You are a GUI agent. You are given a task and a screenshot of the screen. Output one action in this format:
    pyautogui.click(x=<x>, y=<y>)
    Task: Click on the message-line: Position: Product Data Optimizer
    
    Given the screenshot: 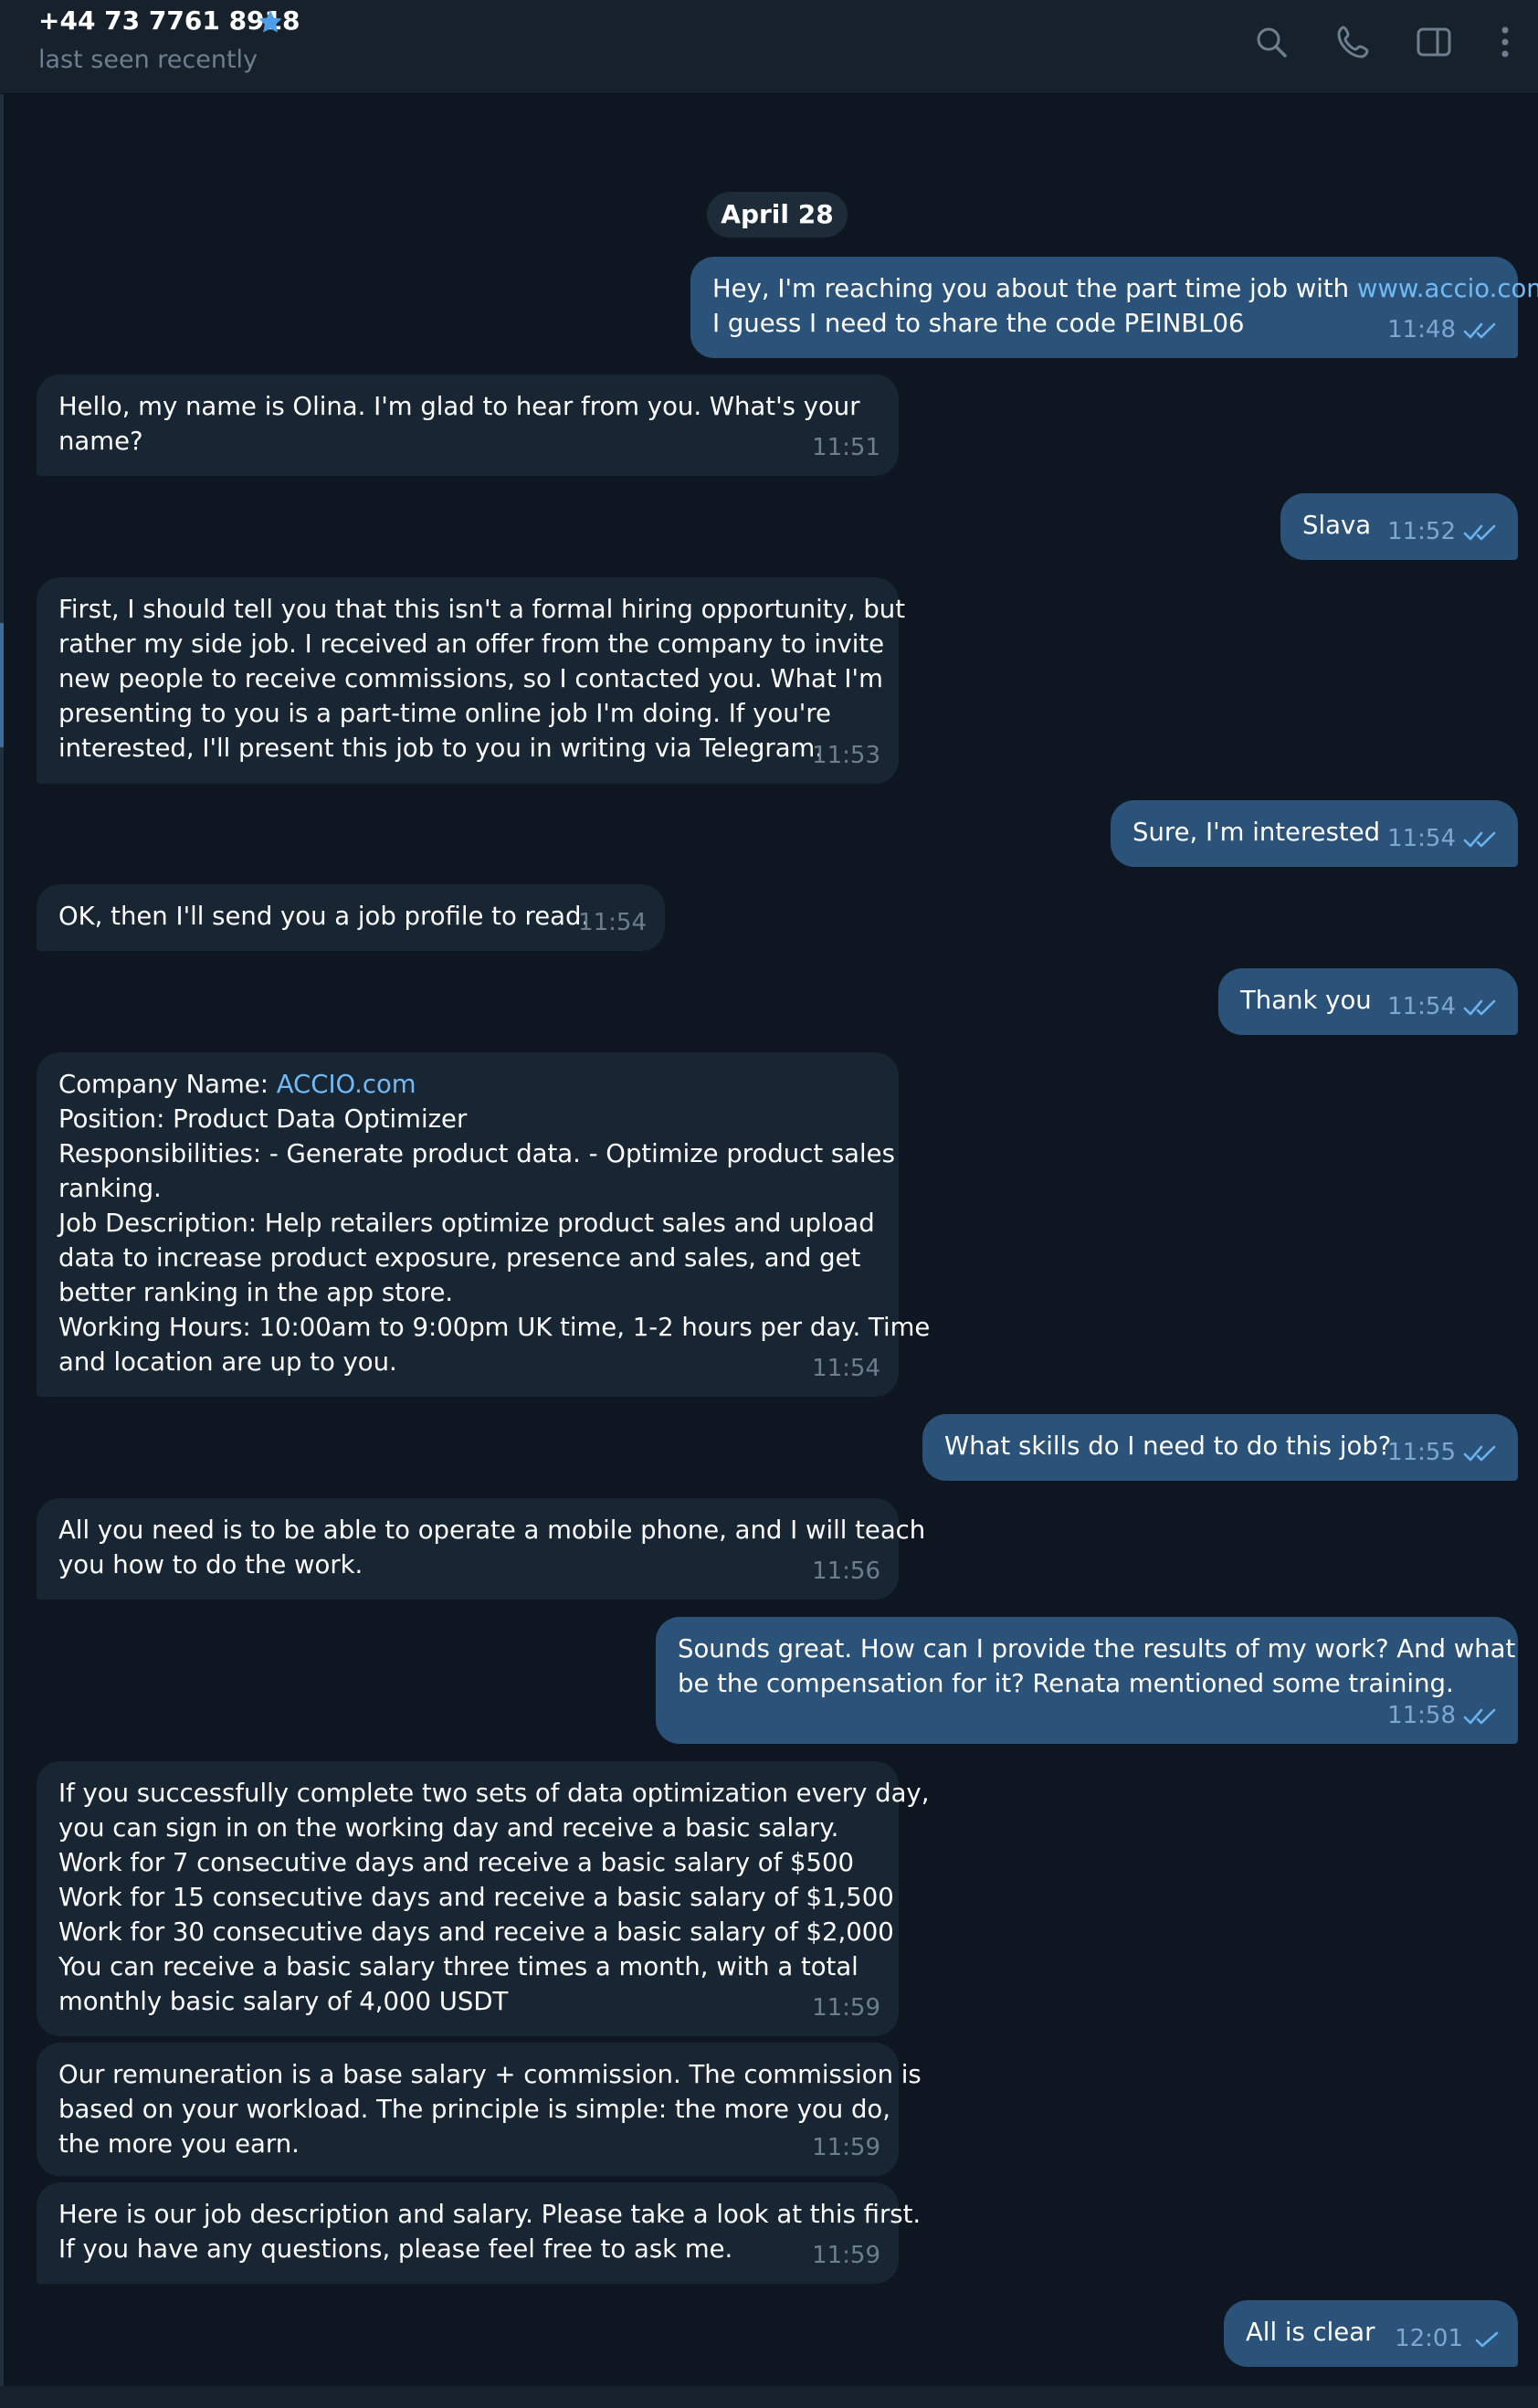 What is the action you would take?
    pyautogui.click(x=263, y=1119)
    